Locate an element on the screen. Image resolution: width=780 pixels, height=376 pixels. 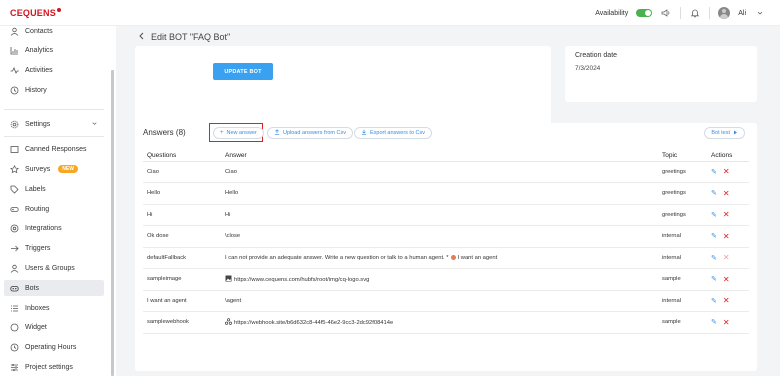
sidebar-scrollbar is located at coordinates (112, 223).